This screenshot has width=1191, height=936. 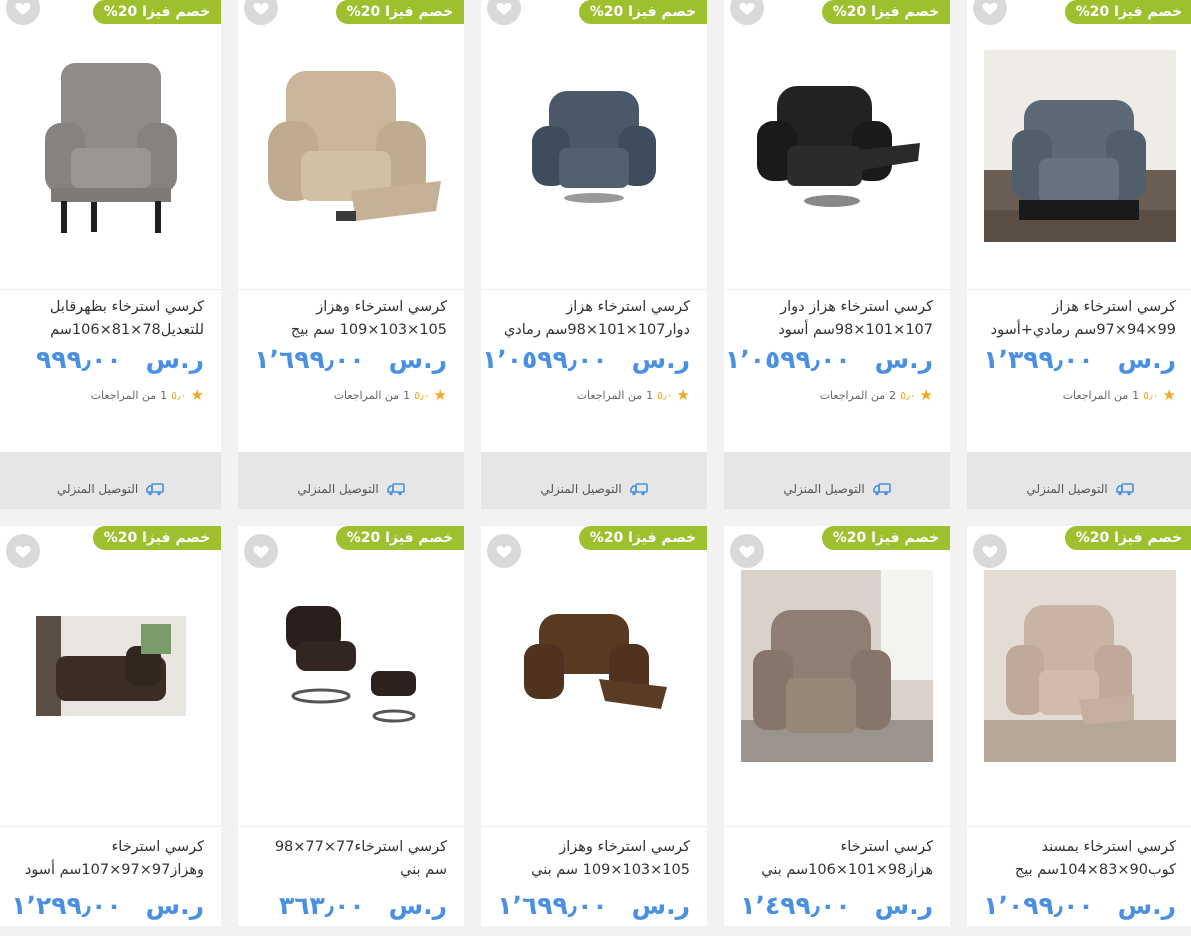 I want to click on price-value: ١٬٠٩٩٫٠٠, so click(x=1038, y=905).